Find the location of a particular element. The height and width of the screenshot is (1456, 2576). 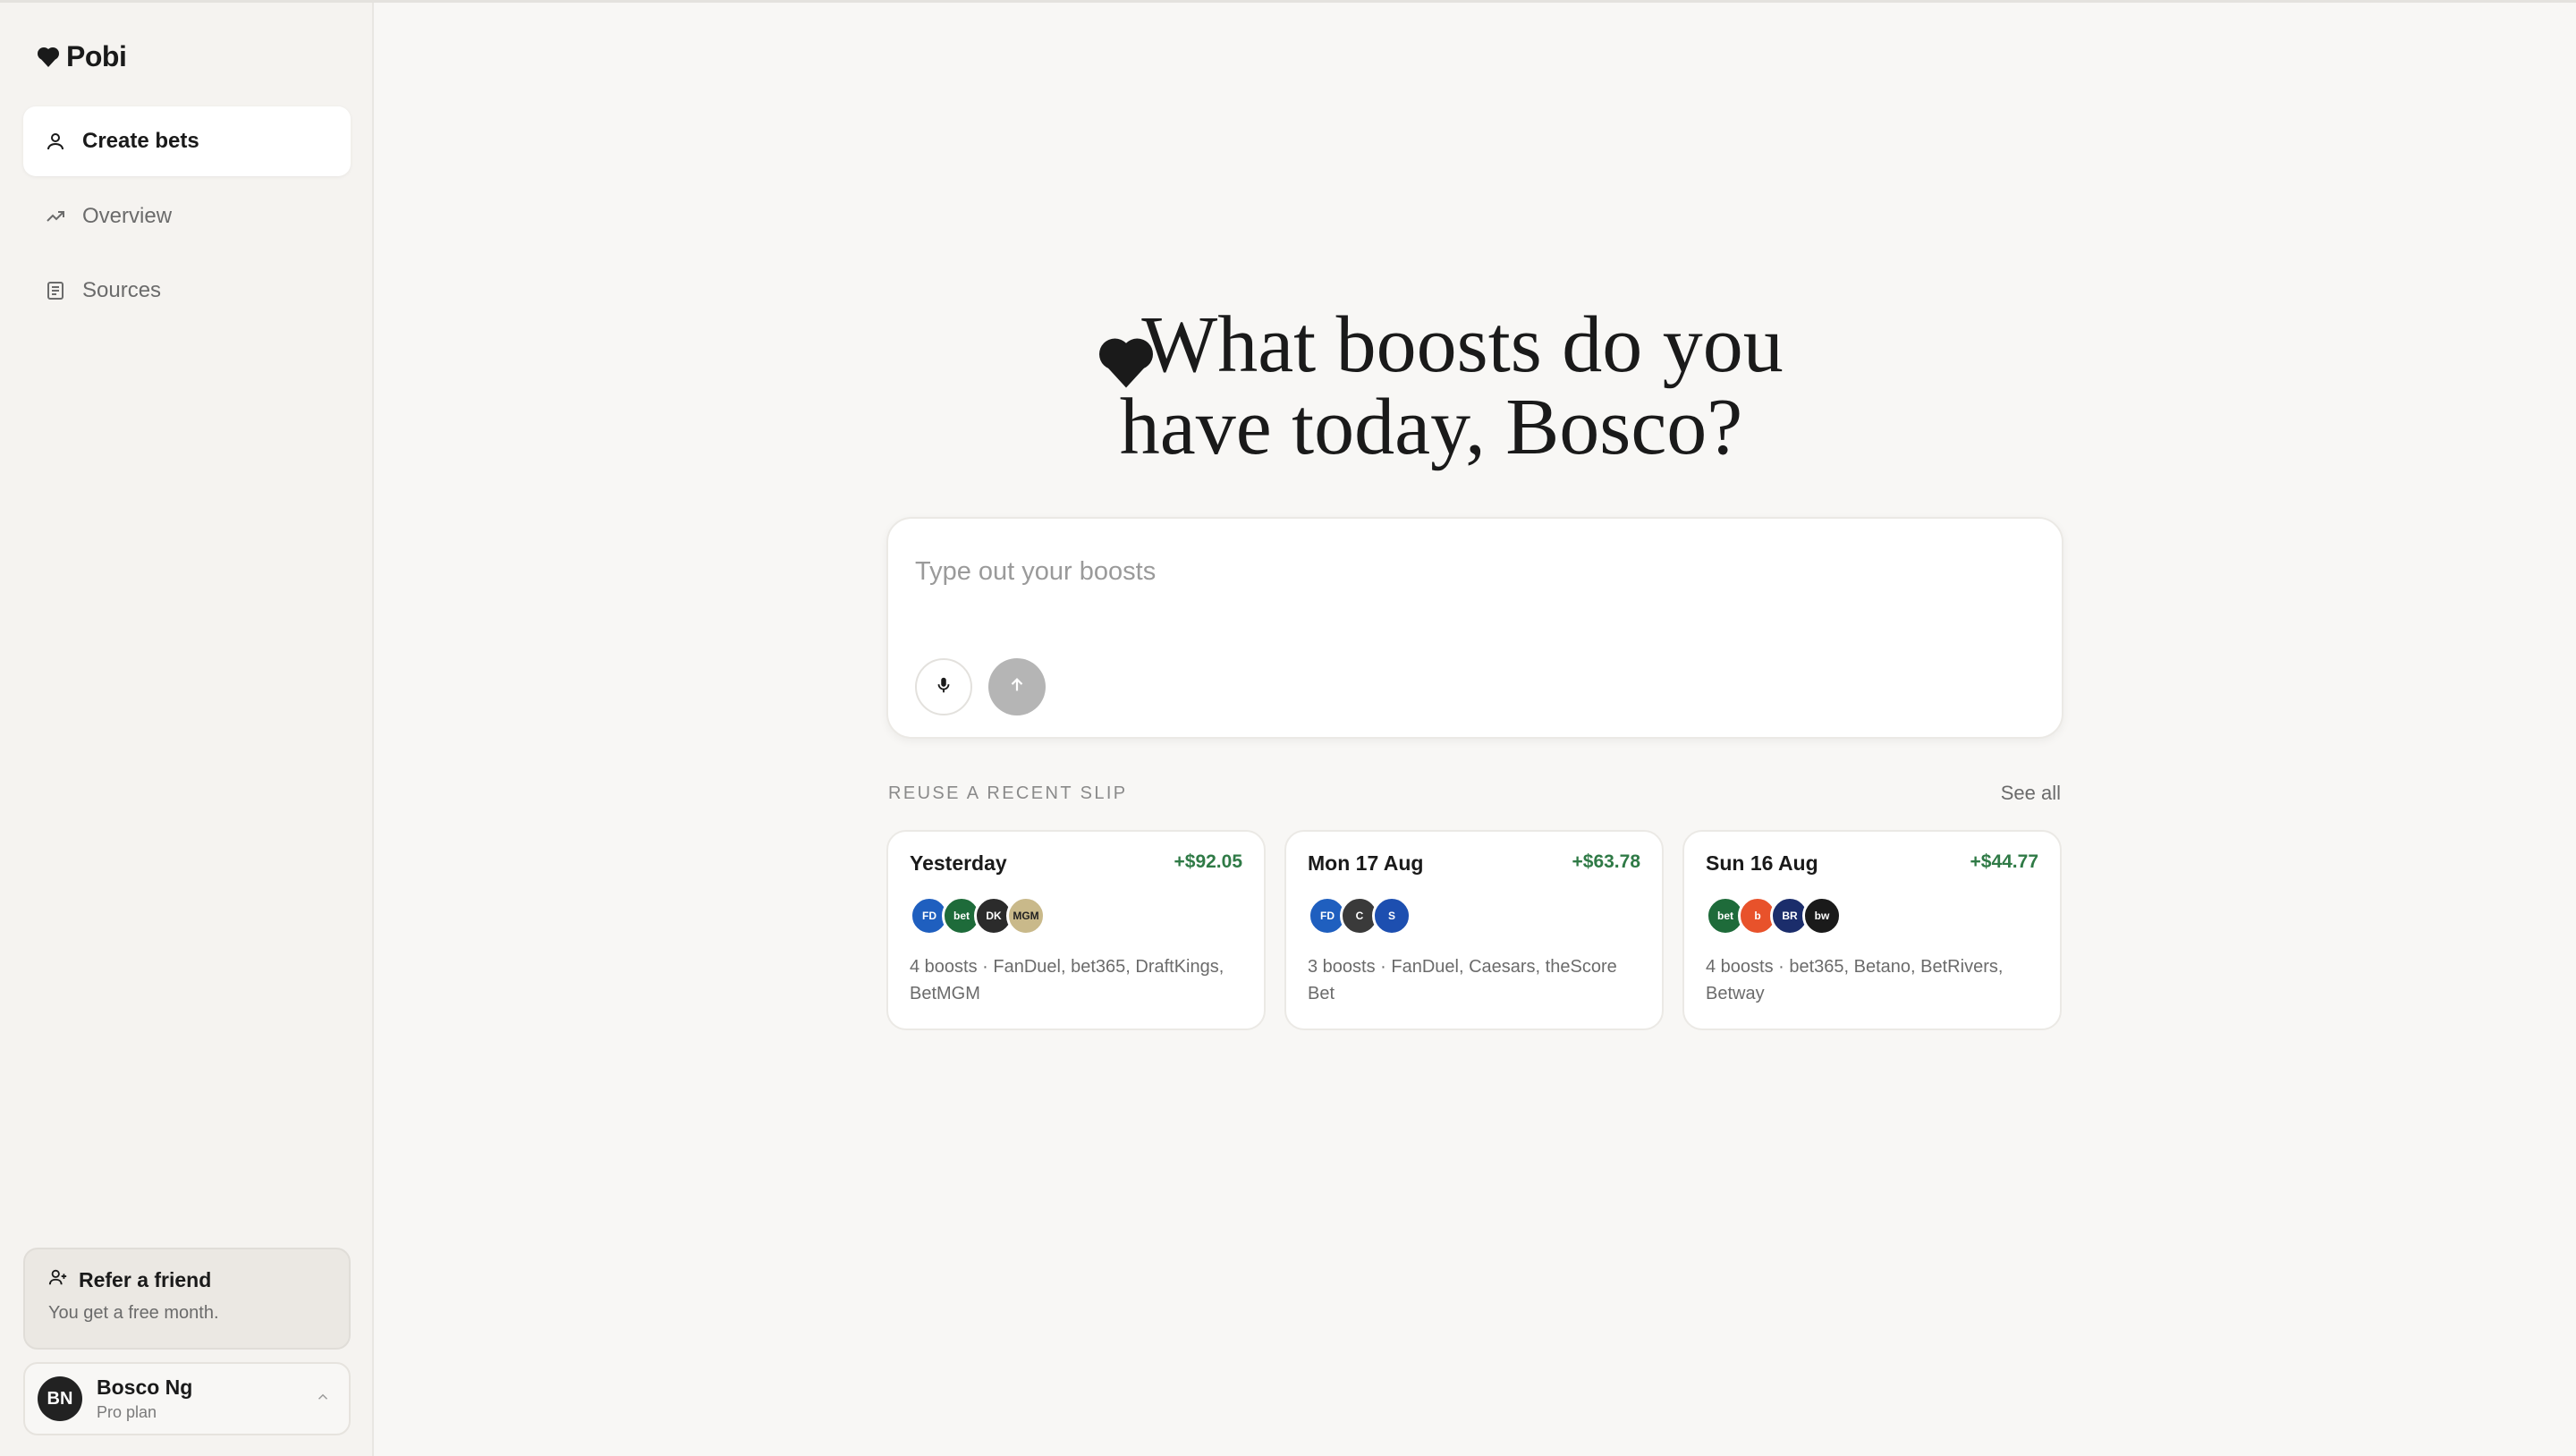

account-menu: BN Bosco Ng Pro plan is located at coordinates (187, 1398).